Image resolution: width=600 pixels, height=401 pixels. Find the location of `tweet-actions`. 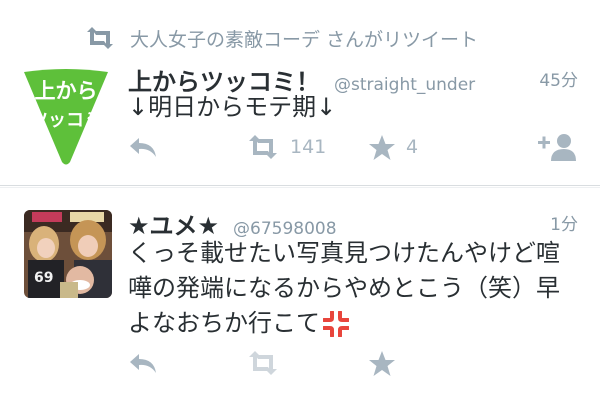

tweet-actions is located at coordinates (353, 363).